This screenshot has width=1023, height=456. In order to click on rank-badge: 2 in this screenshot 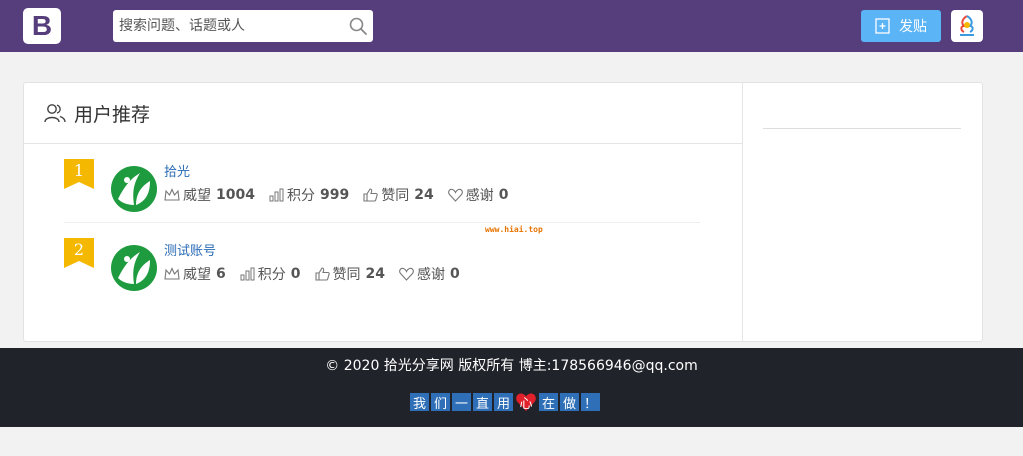, I will do `click(79, 253)`.